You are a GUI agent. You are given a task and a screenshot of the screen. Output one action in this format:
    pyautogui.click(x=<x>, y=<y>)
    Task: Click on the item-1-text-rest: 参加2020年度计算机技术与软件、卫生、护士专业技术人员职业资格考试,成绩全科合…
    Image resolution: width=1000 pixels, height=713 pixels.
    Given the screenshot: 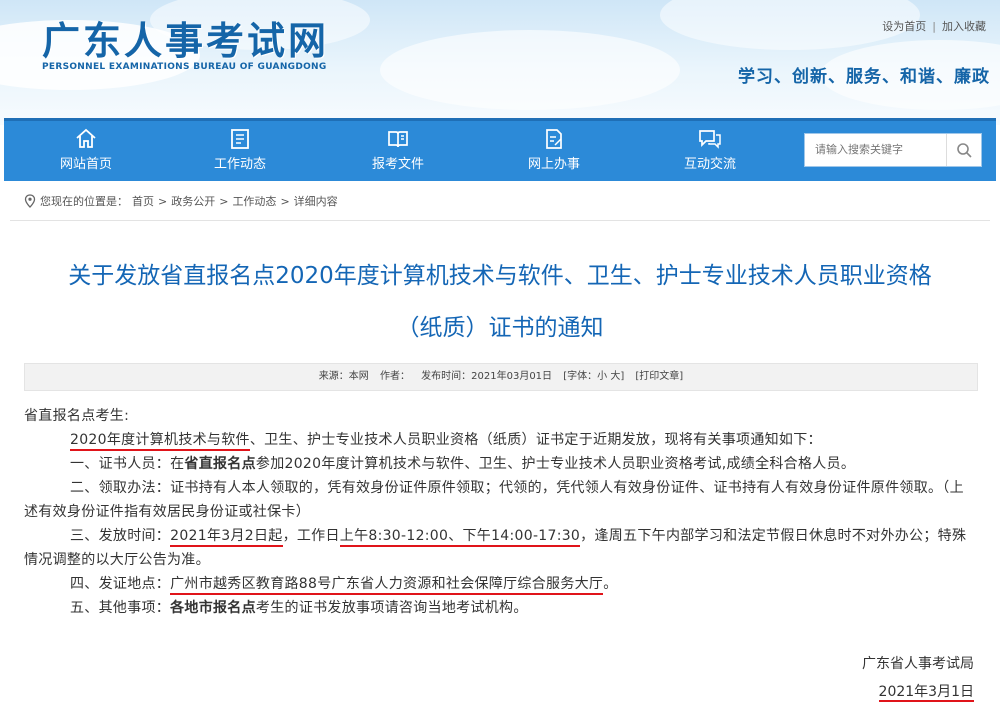 What is the action you would take?
    pyautogui.click(x=555, y=464)
    